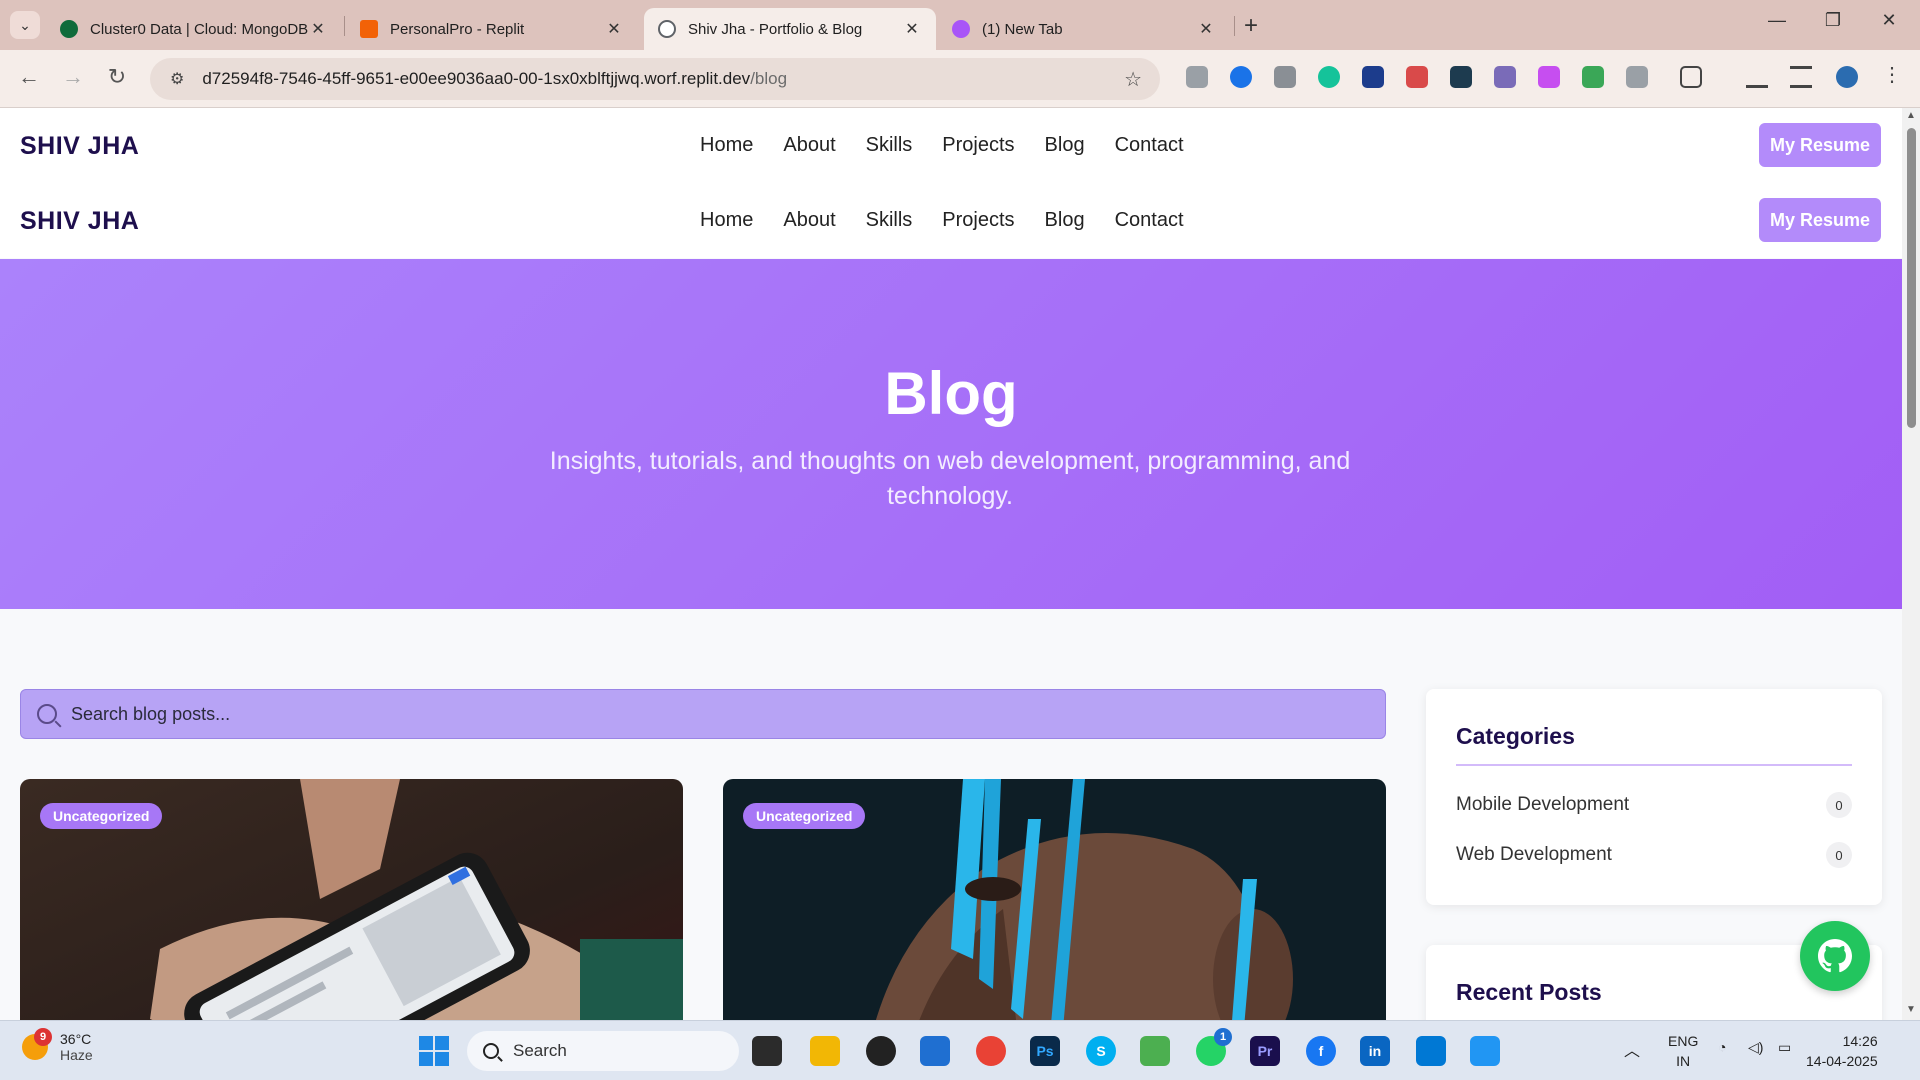  I want to click on page-scrollbar: ▲ ▼, so click(1911, 564).